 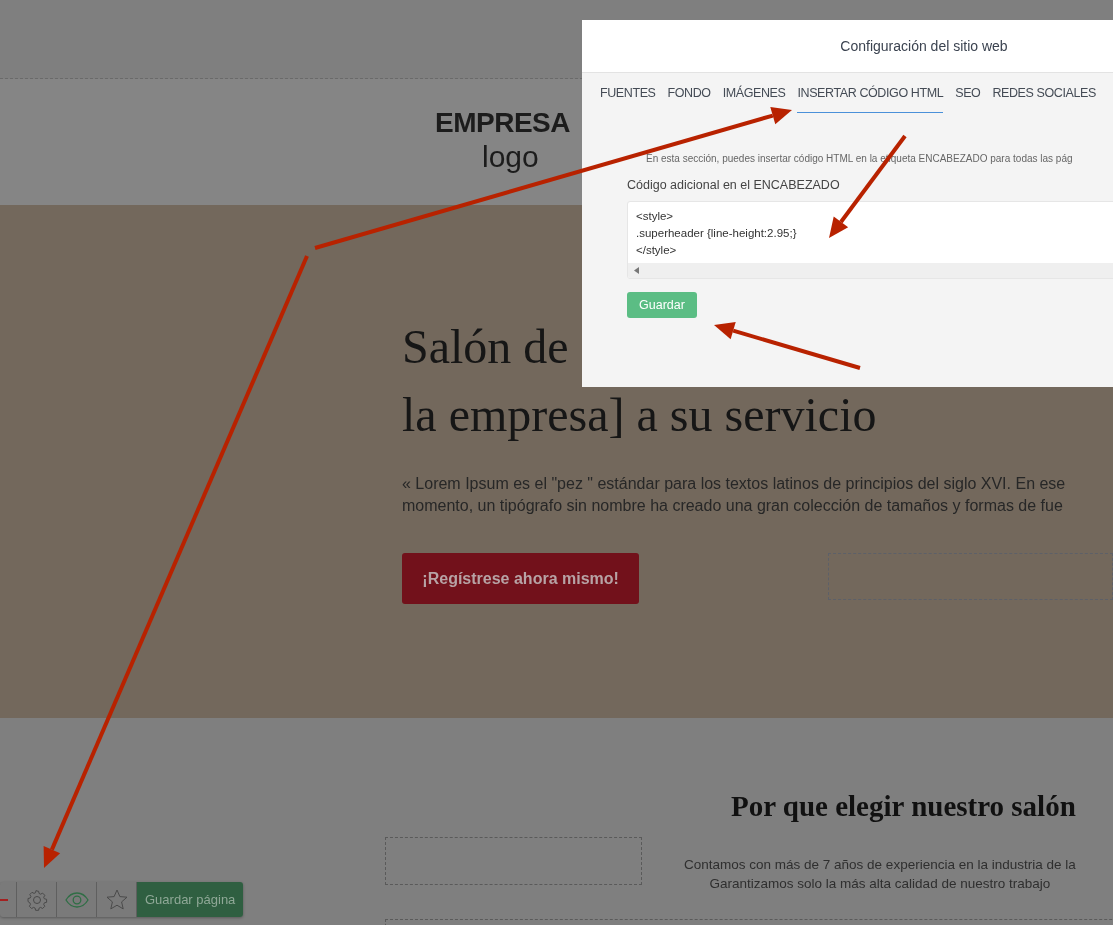 What do you see at coordinates (502, 123) in the screenshot?
I see `logo-title: EMPRESA` at bounding box center [502, 123].